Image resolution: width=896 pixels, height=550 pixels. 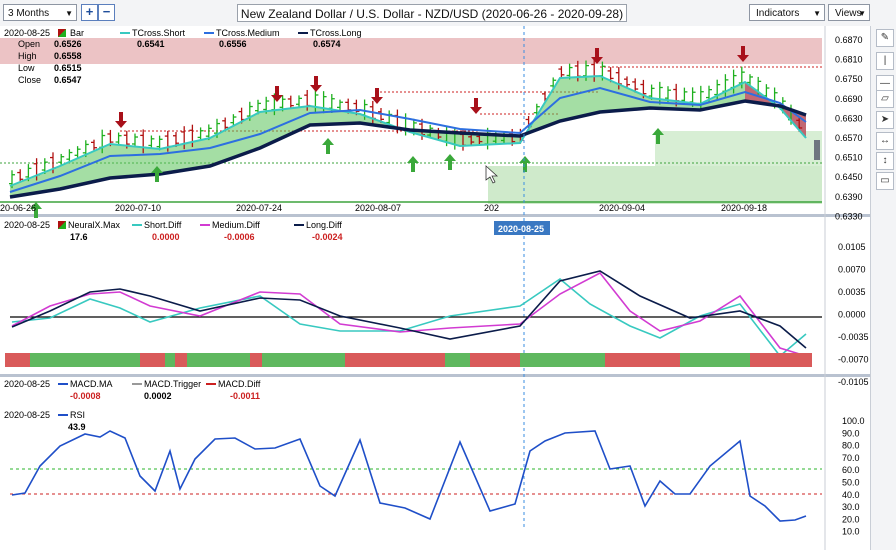 What do you see at coordinates (852, 315) in the screenshot?
I see `neural-tick-label: 0.0000` at bounding box center [852, 315].